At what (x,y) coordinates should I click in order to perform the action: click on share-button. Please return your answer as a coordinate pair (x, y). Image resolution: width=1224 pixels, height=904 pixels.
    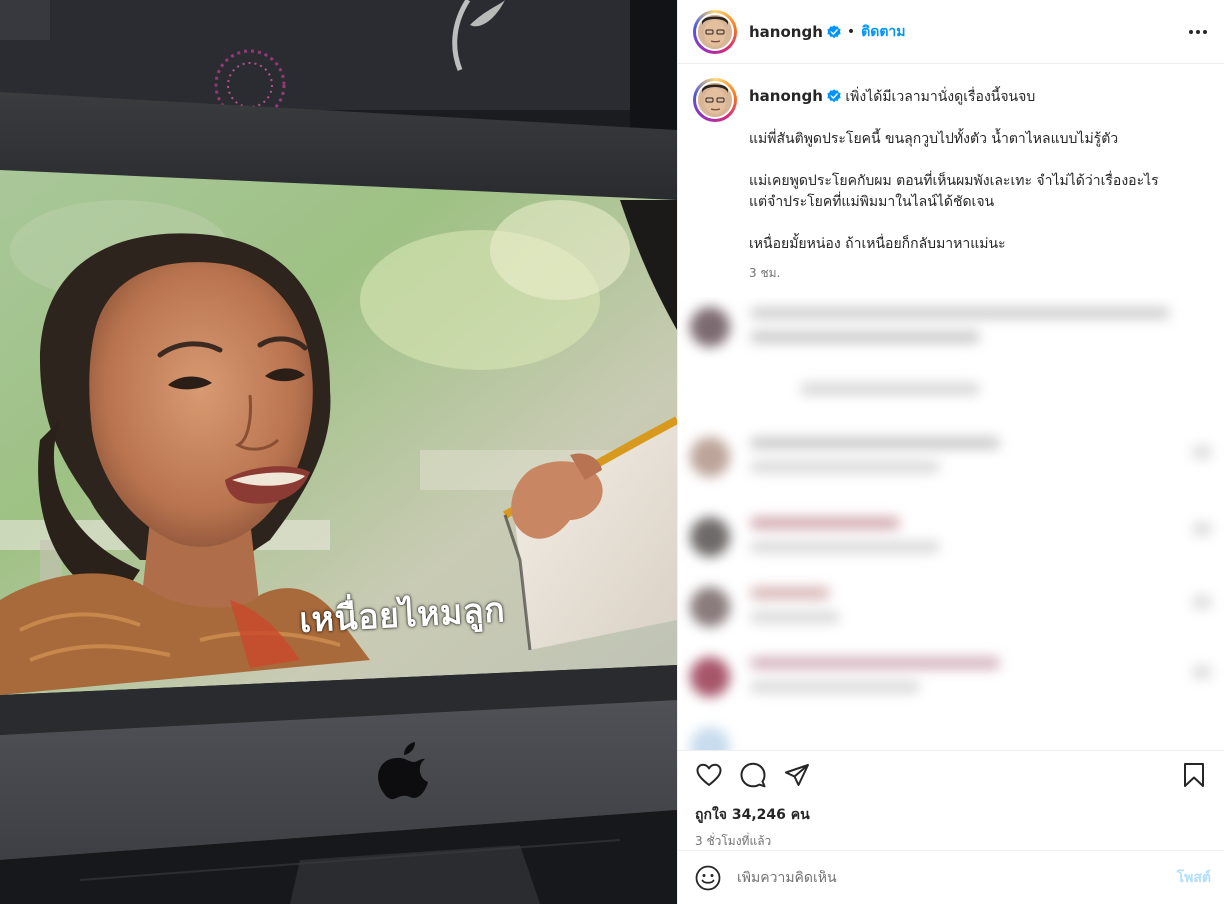
    Looking at the image, I should click on (797, 775).